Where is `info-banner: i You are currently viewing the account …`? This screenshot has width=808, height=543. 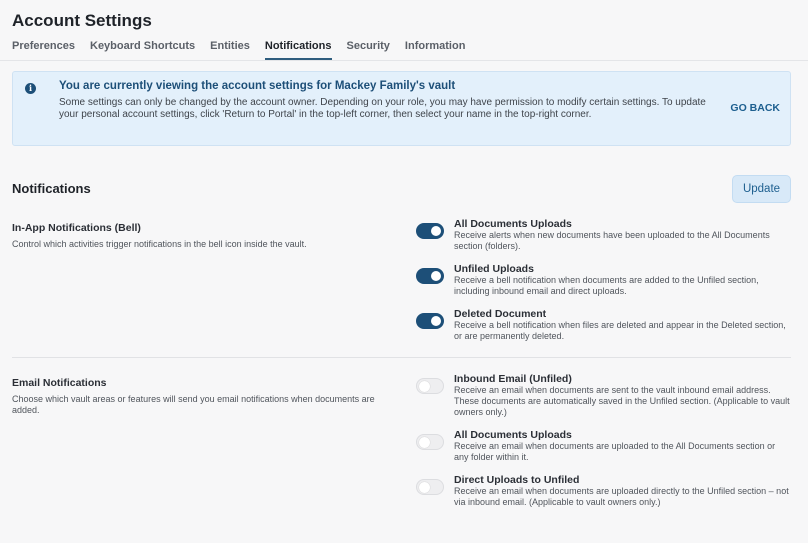
info-banner: i You are currently viewing the account … is located at coordinates (401, 108).